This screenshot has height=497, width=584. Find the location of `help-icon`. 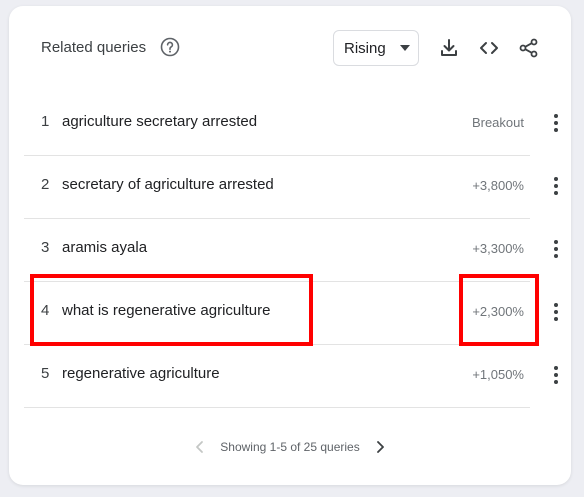

help-icon is located at coordinates (170, 47).